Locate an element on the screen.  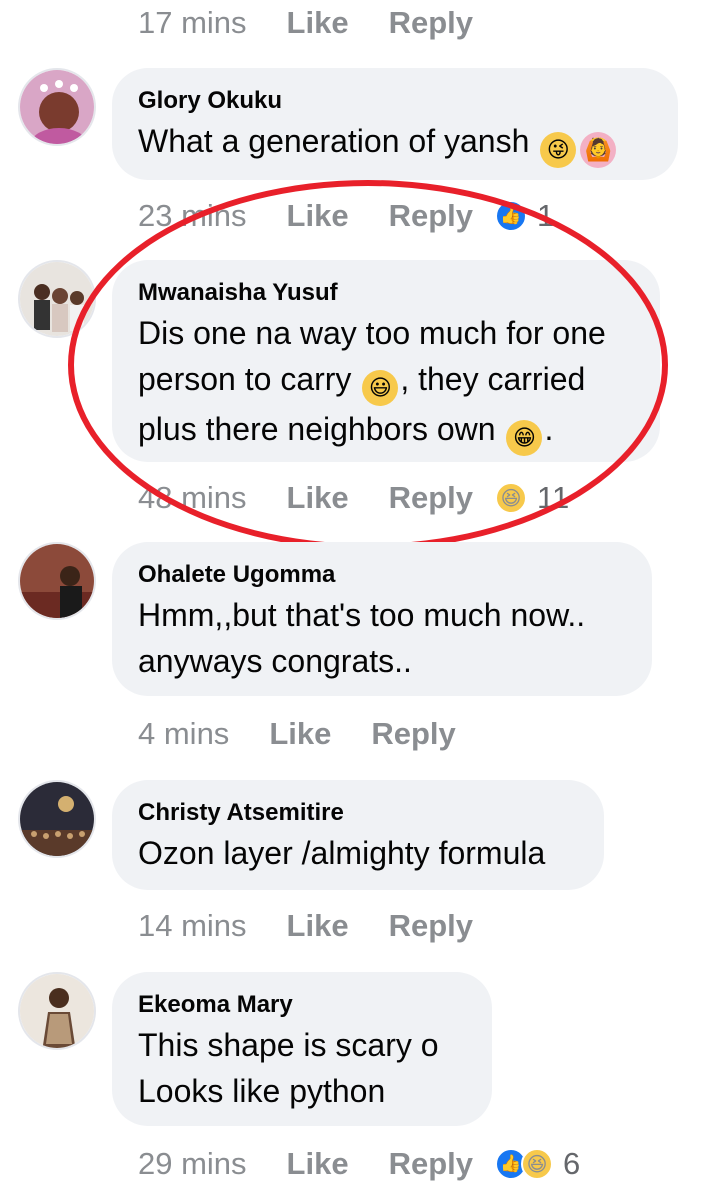
comment-time: 23 mins is located at coordinates (192, 215).